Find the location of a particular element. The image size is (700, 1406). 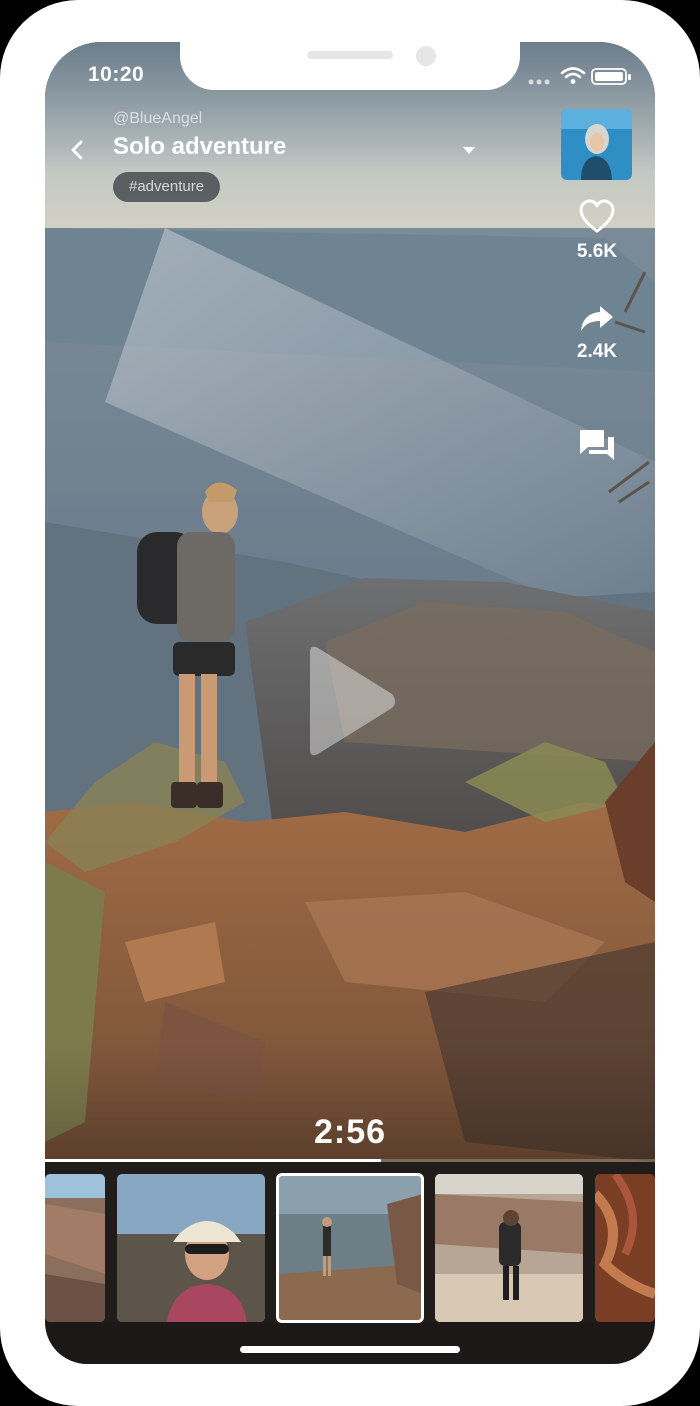

video-title: Solo adventure is located at coordinates (200, 146).